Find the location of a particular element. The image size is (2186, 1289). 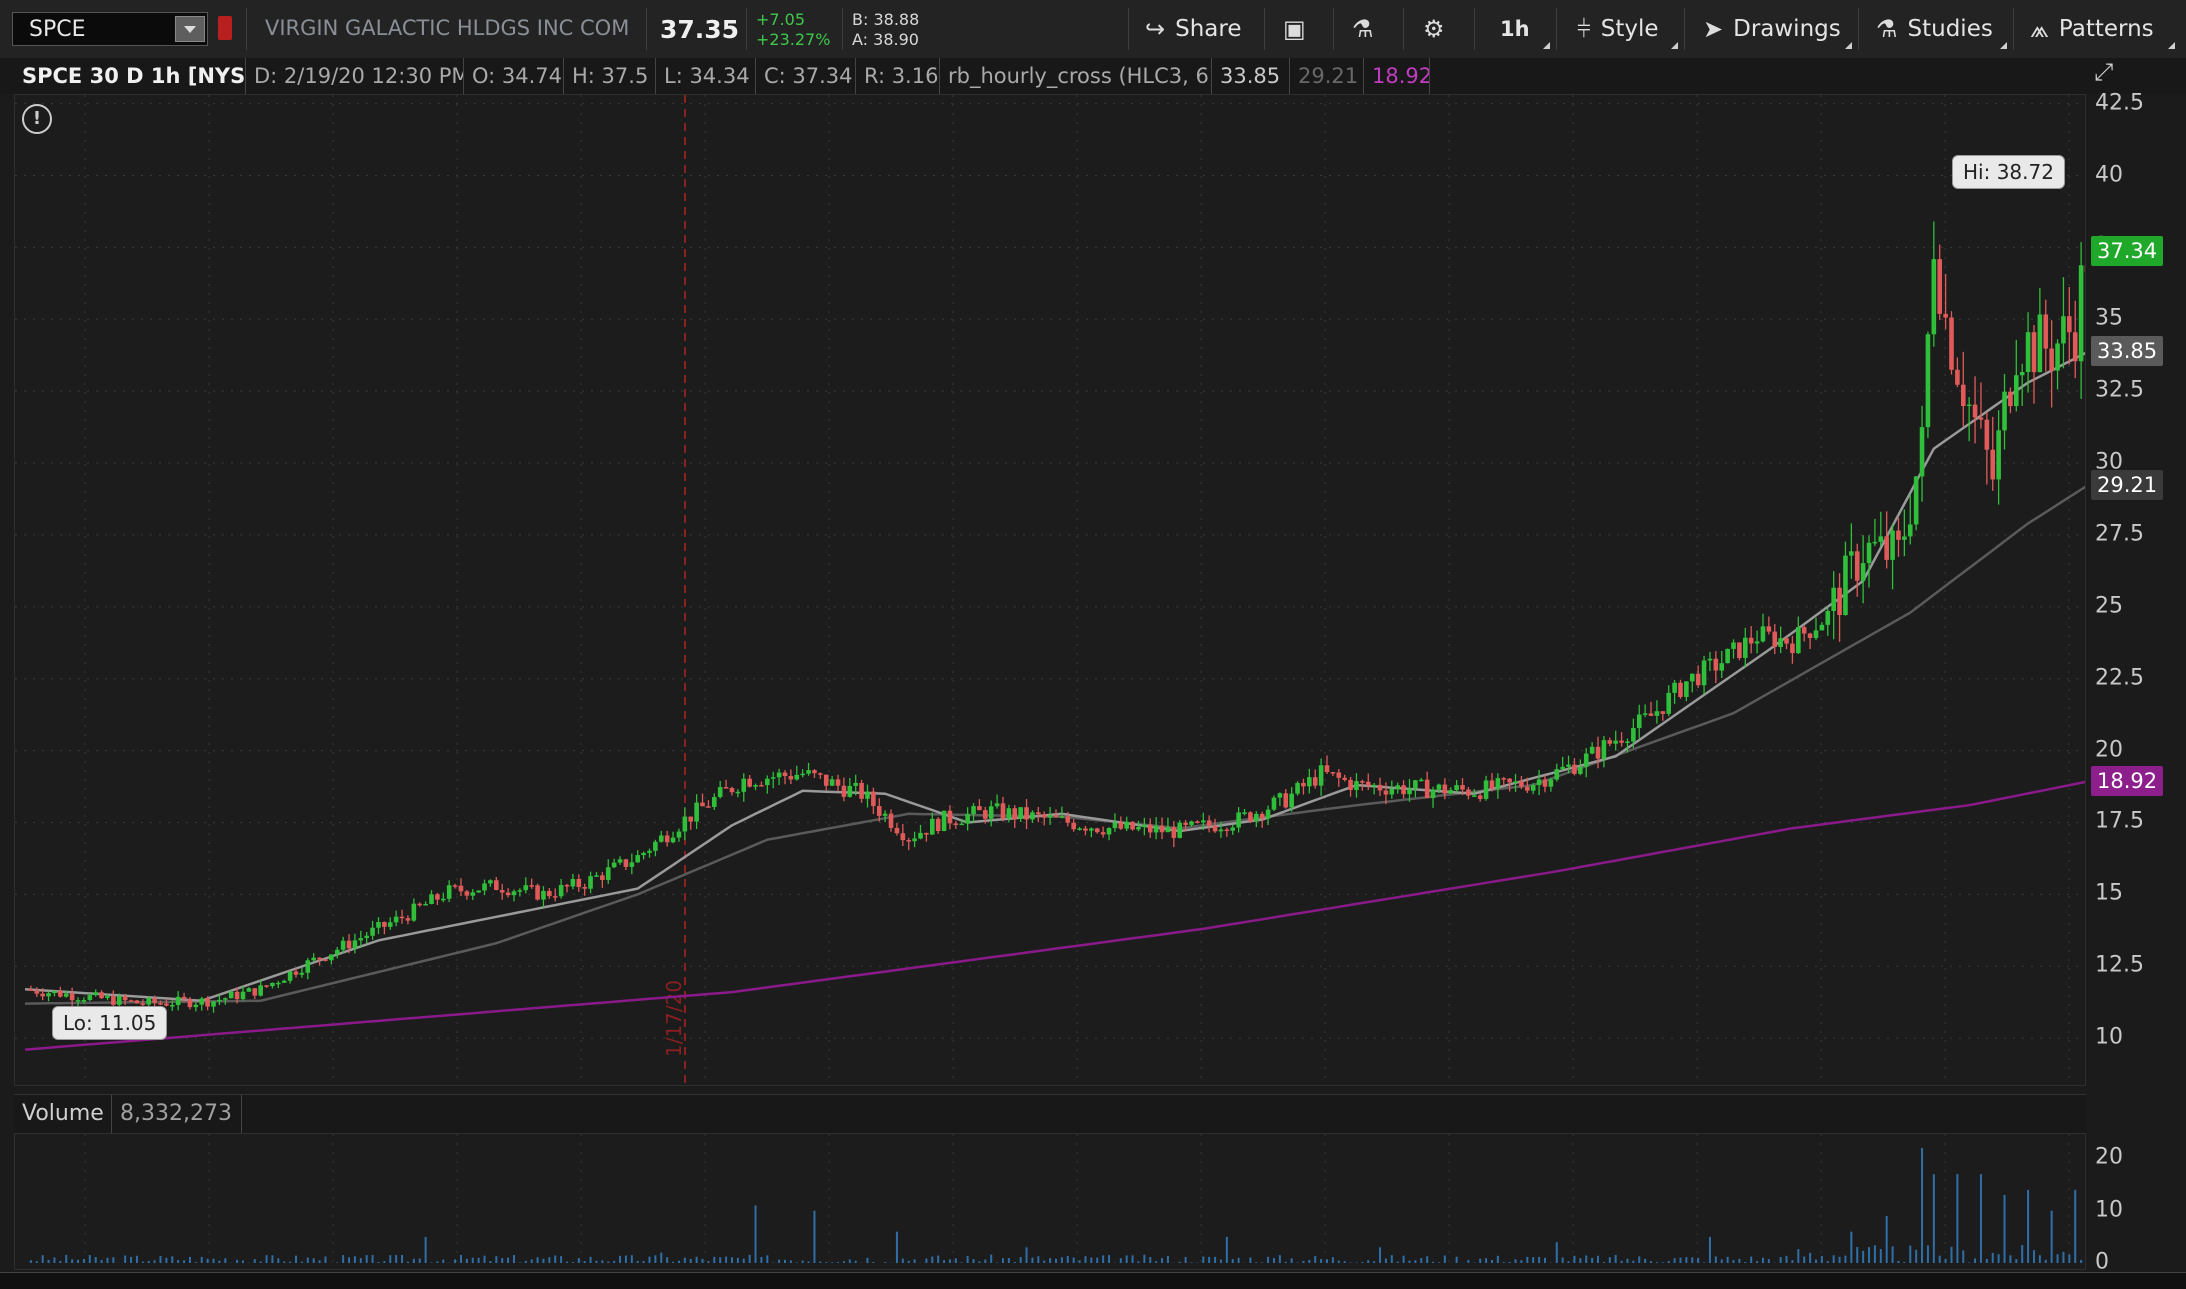

alert-icon: ! is located at coordinates (37, 119).